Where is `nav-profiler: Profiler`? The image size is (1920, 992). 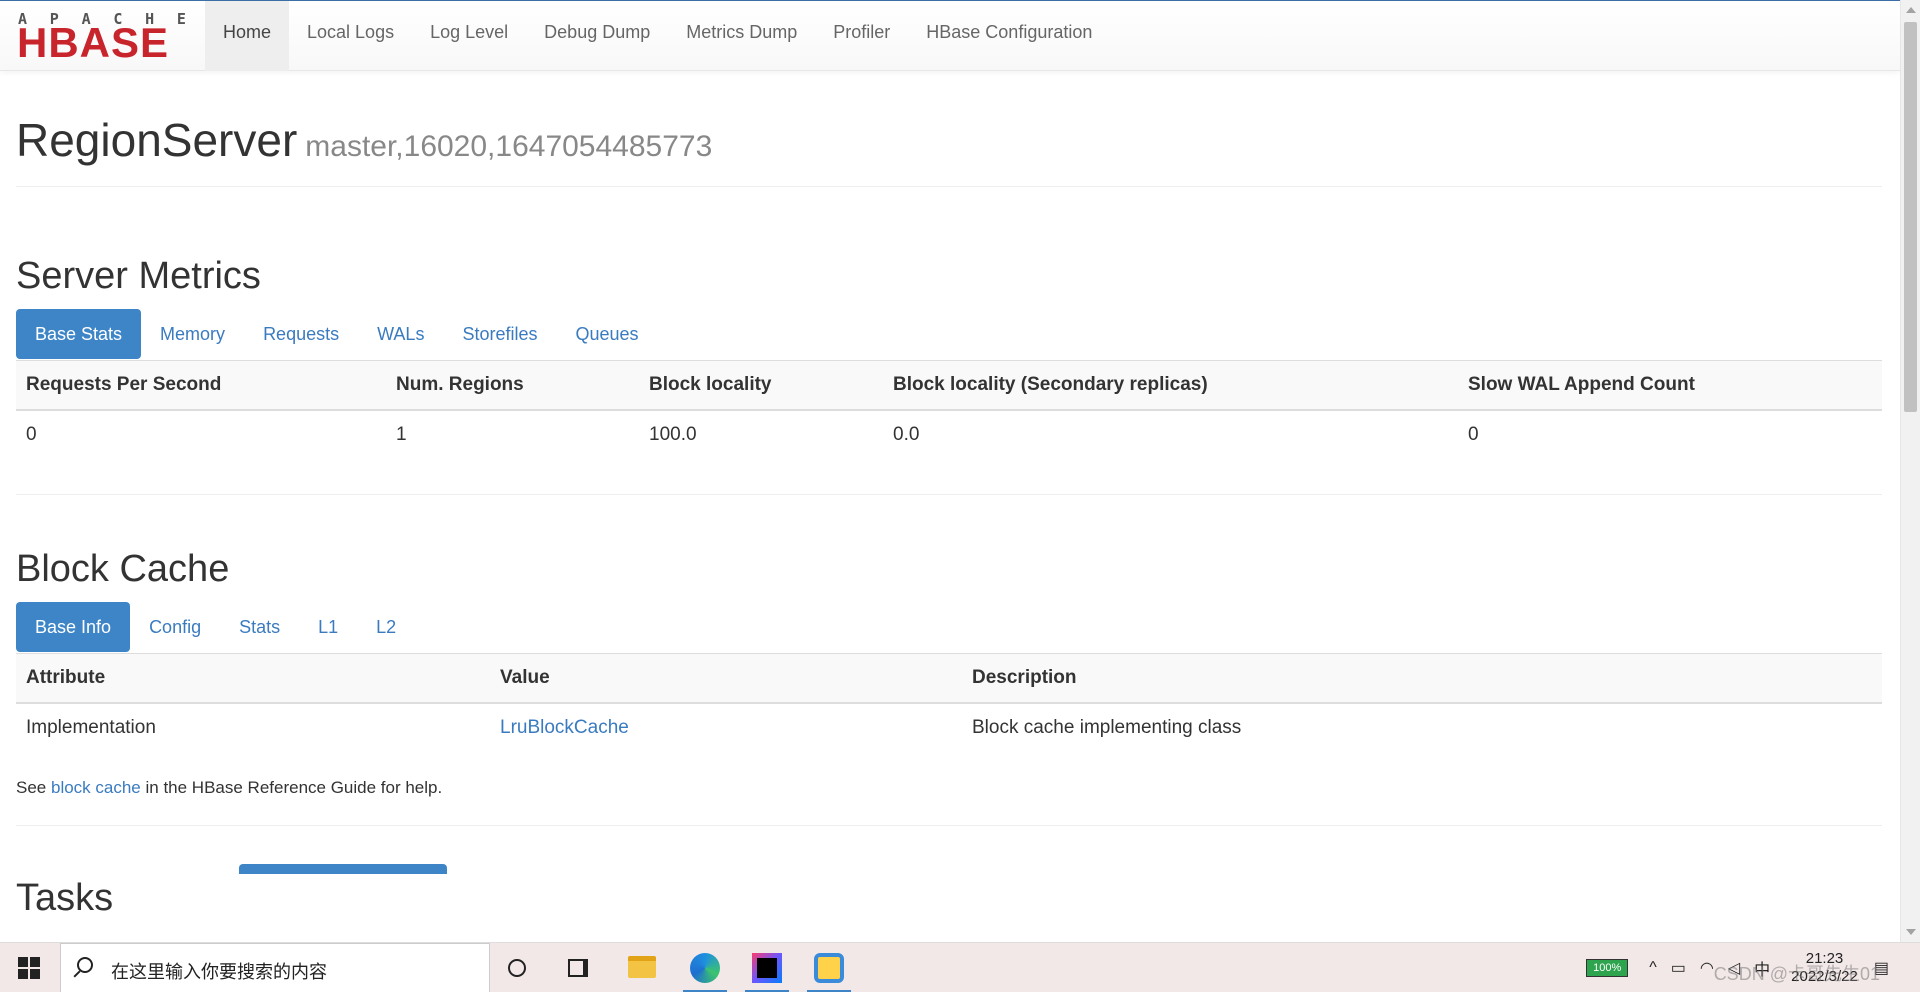
nav-profiler: Profiler is located at coordinates (861, 36).